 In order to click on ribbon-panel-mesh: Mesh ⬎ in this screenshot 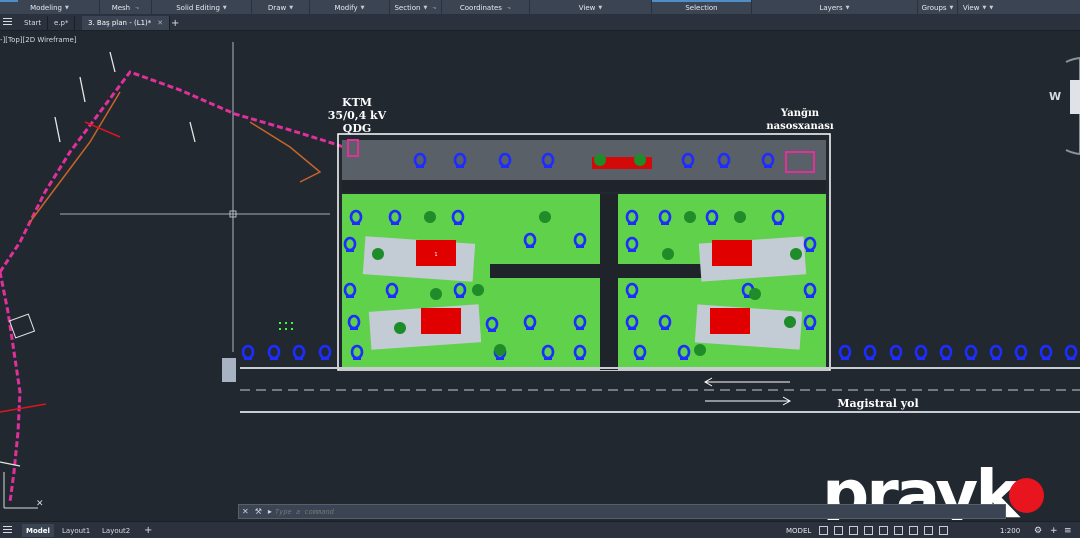, I will do `click(126, 7)`.